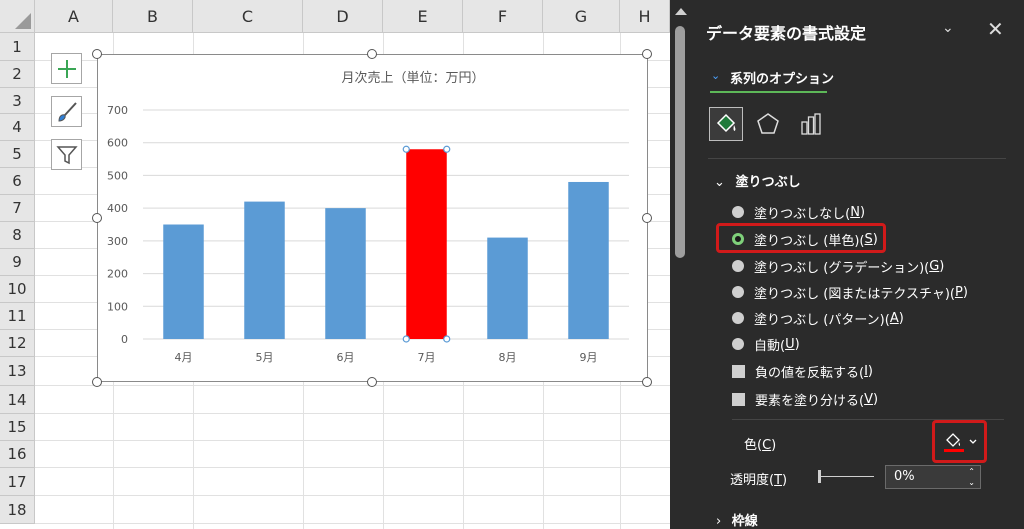 The image size is (1024, 529). What do you see at coordinates (248, 16) in the screenshot?
I see `column-header-c: C` at bounding box center [248, 16].